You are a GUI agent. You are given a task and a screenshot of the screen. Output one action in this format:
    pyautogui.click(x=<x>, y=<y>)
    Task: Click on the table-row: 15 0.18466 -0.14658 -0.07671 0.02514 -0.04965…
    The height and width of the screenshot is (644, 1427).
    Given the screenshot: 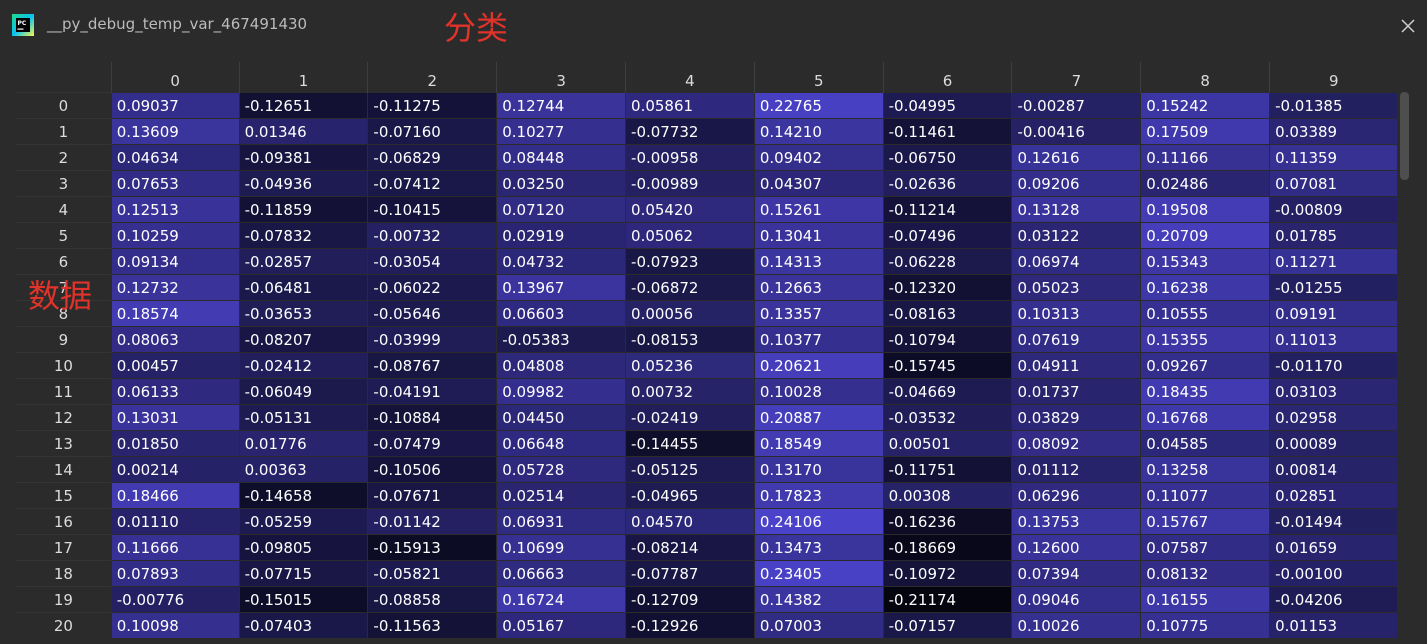 What is the action you would take?
    pyautogui.click(x=707, y=495)
    